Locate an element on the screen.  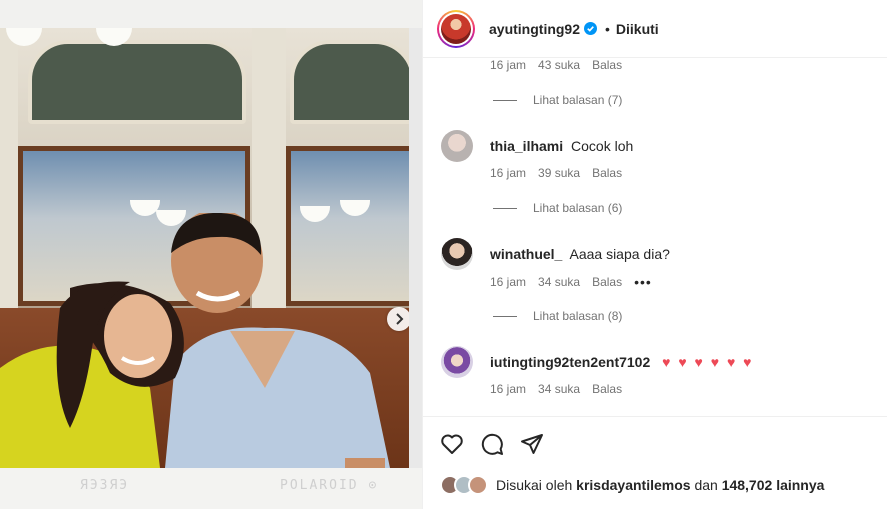
pillar is located at coordinates (9, 168).